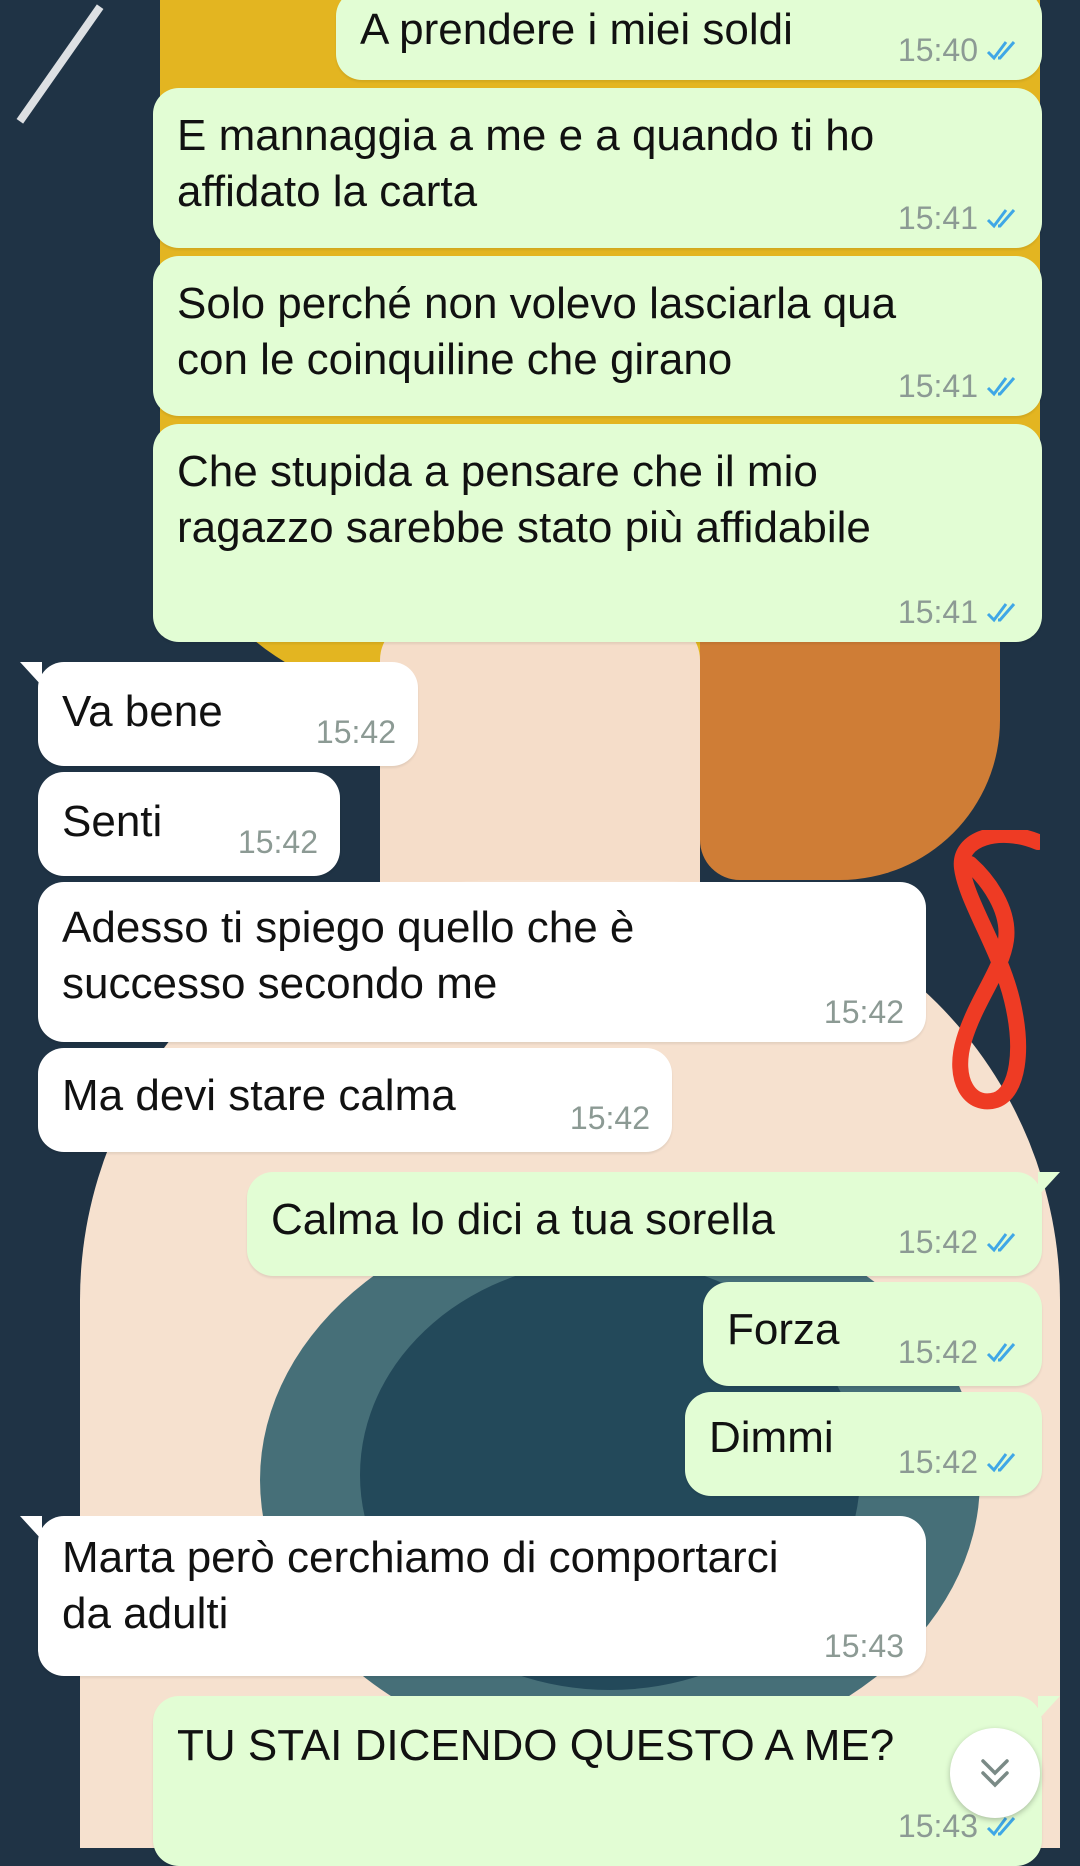 The height and width of the screenshot is (1866, 1080). I want to click on message-text: Va bene, so click(142, 711).